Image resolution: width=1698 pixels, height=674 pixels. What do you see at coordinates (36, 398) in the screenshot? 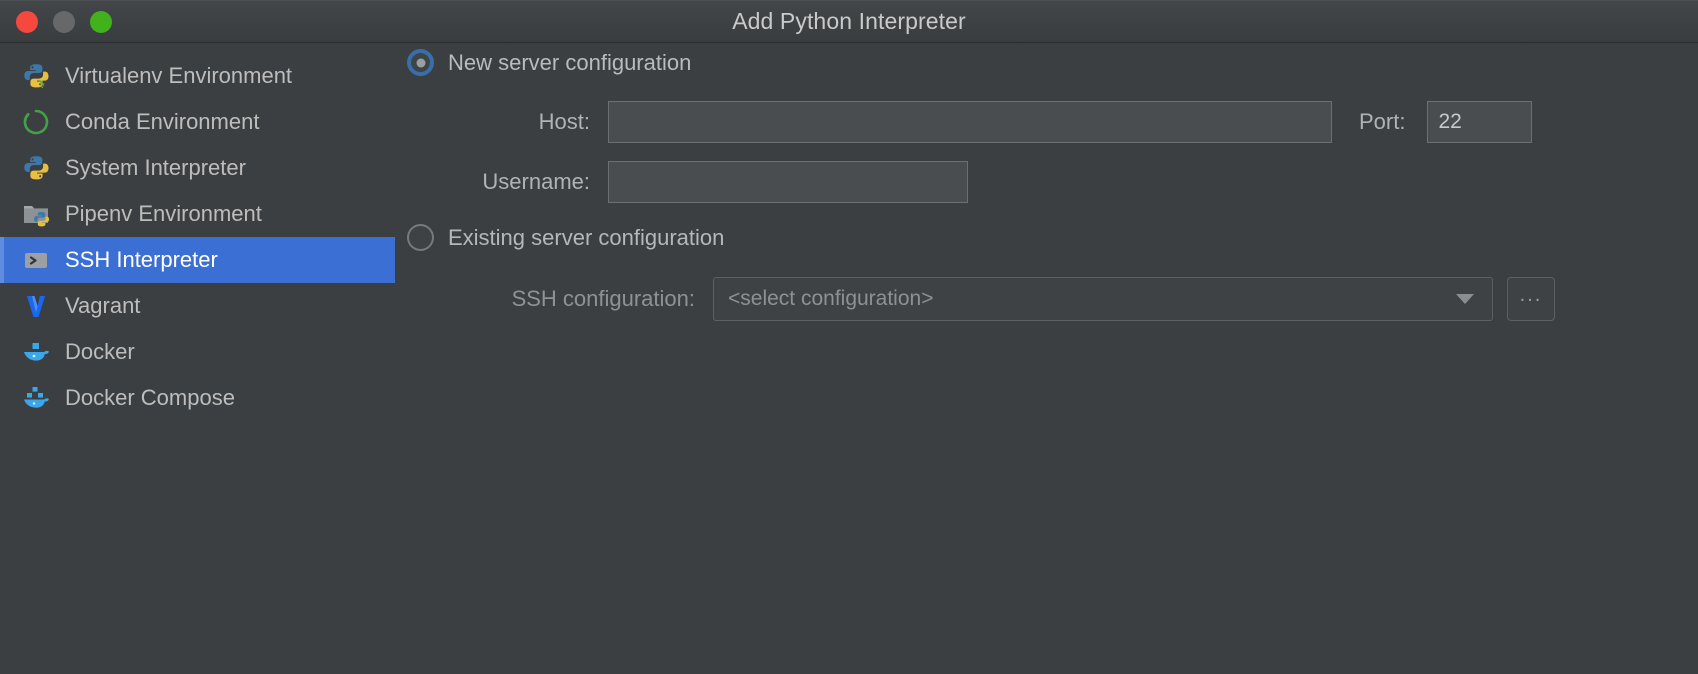
I see `docker-compose-icon` at bounding box center [36, 398].